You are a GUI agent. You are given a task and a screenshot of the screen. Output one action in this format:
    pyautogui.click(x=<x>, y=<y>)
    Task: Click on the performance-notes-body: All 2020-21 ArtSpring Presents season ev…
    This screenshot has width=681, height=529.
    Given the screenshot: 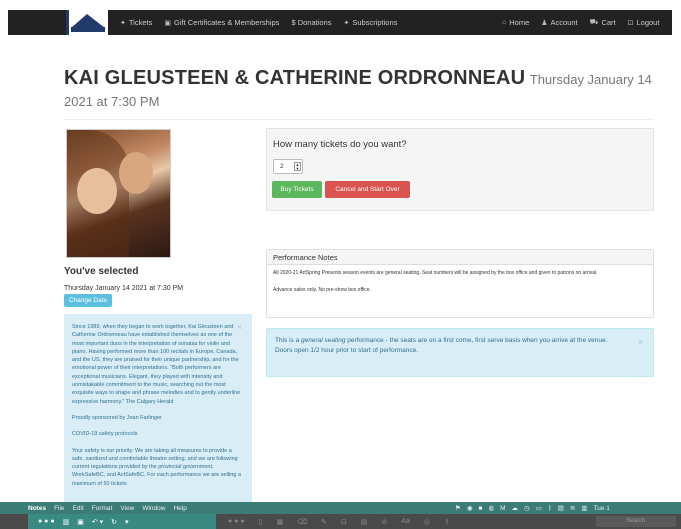 What is the action you would take?
    pyautogui.click(x=460, y=286)
    